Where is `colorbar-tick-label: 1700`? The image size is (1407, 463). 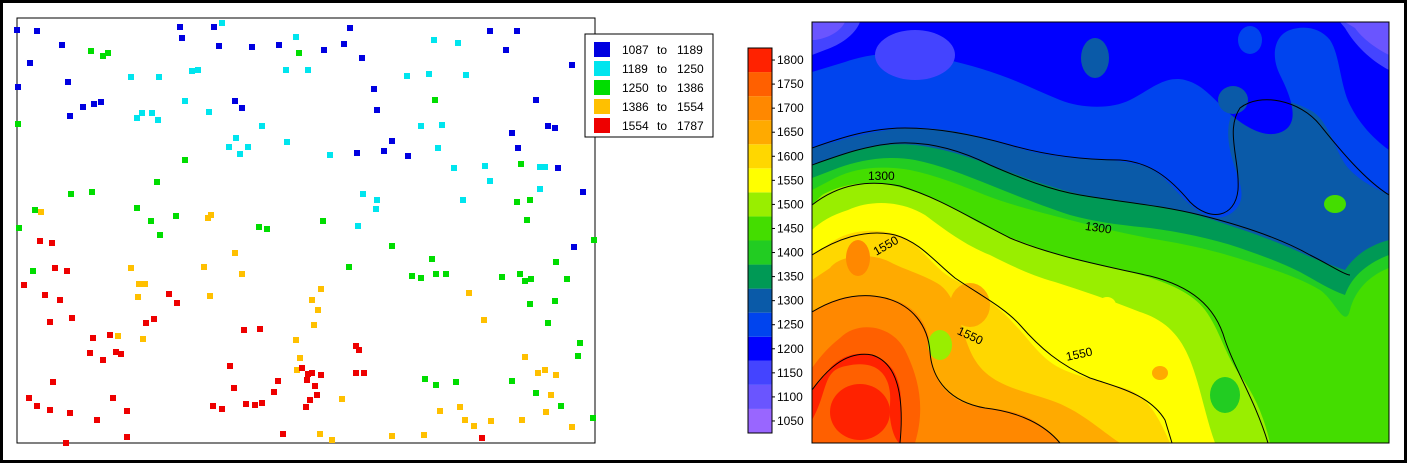 colorbar-tick-label: 1700 is located at coordinates (790, 108).